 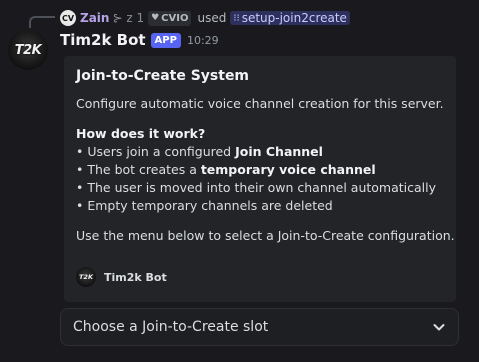 I want to click on join-to-create-slot-select: Choose a Join-to-Create slot, so click(x=259, y=327).